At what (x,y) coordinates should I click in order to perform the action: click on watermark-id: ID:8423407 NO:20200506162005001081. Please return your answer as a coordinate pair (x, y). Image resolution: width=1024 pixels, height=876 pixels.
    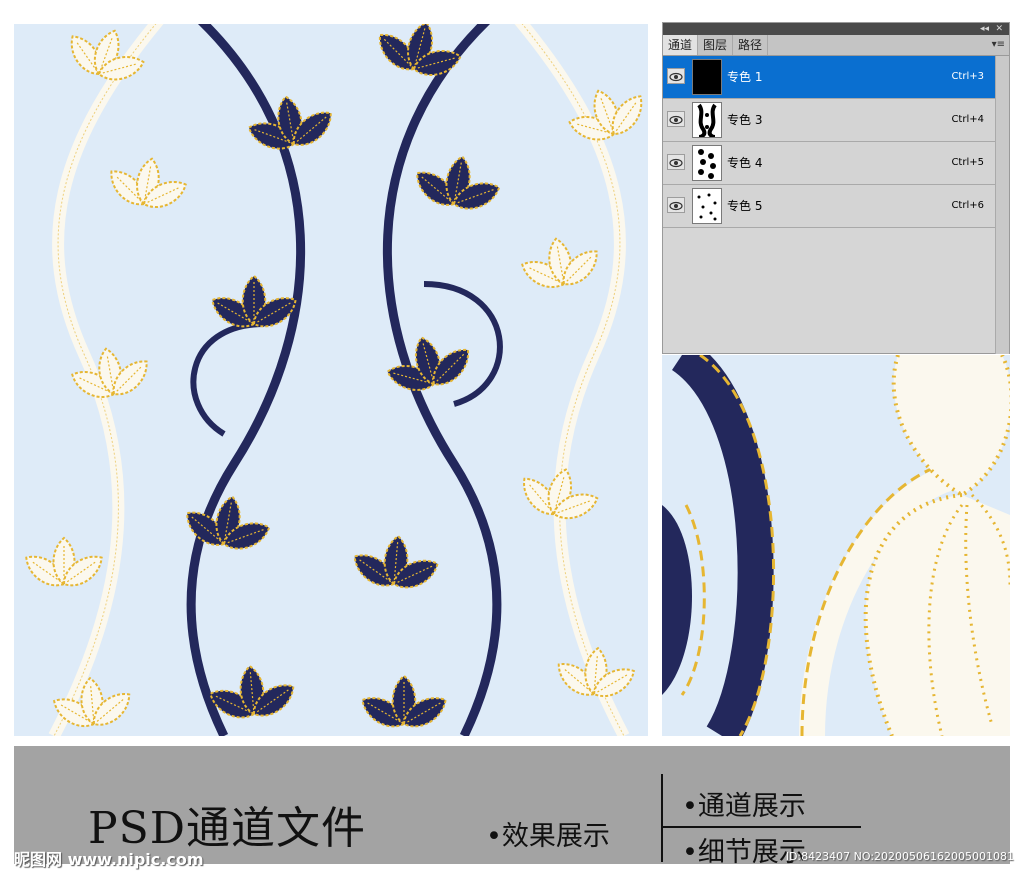
    Looking at the image, I should click on (899, 856).